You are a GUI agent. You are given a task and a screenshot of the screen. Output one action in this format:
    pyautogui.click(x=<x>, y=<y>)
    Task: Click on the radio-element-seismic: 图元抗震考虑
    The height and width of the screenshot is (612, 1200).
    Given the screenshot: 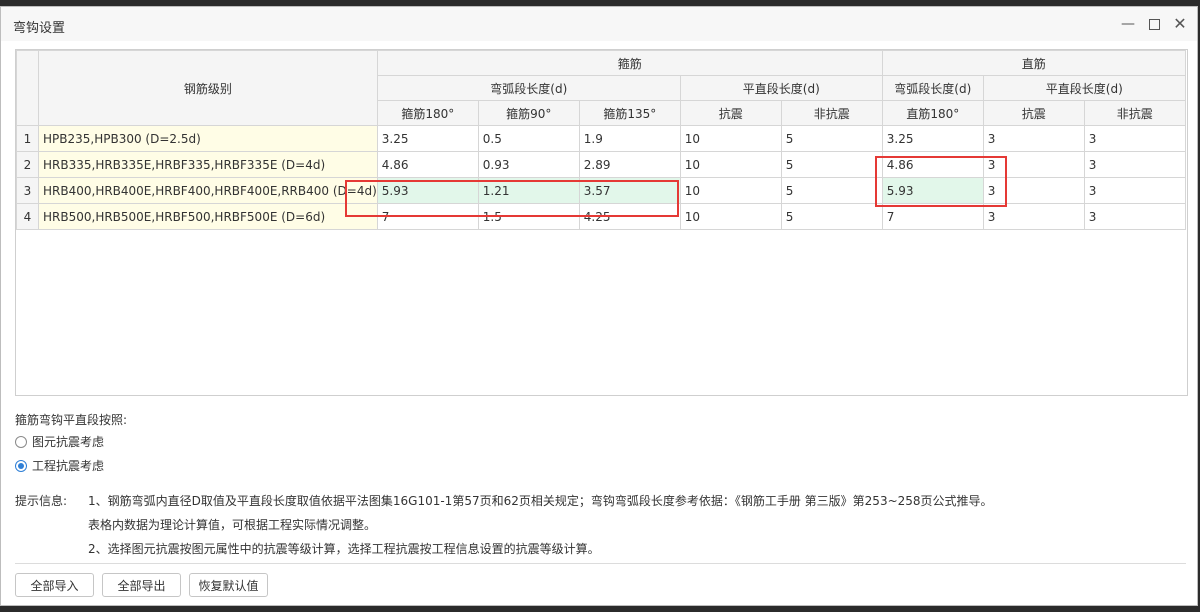 What is the action you would take?
    pyautogui.click(x=59, y=441)
    